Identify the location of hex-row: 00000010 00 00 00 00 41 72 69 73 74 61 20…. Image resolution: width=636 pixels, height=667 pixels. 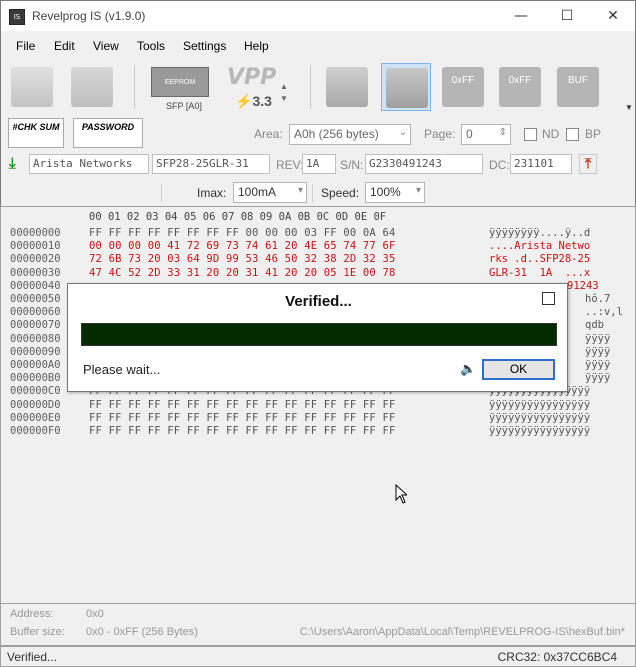
(318, 246).